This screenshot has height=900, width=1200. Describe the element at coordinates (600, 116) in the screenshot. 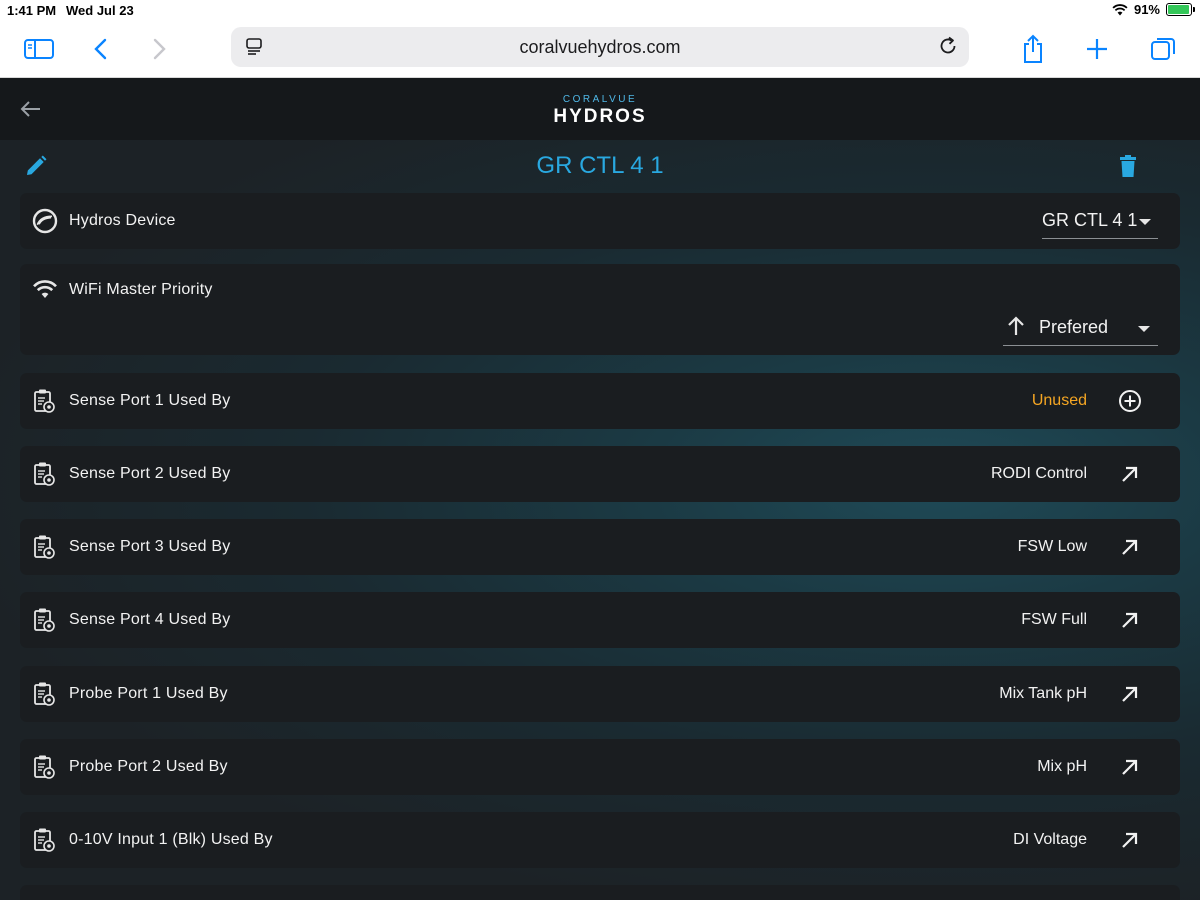

I see `logo-brand-big: HYDROS` at that location.